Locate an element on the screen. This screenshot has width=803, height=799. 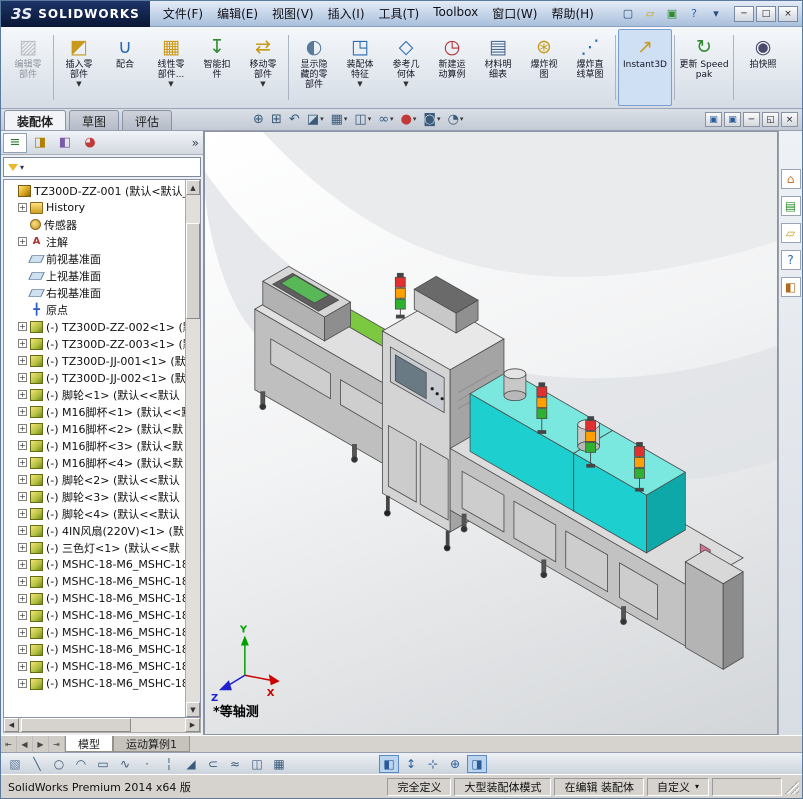
point-icon: · is located at coordinates (147, 764).